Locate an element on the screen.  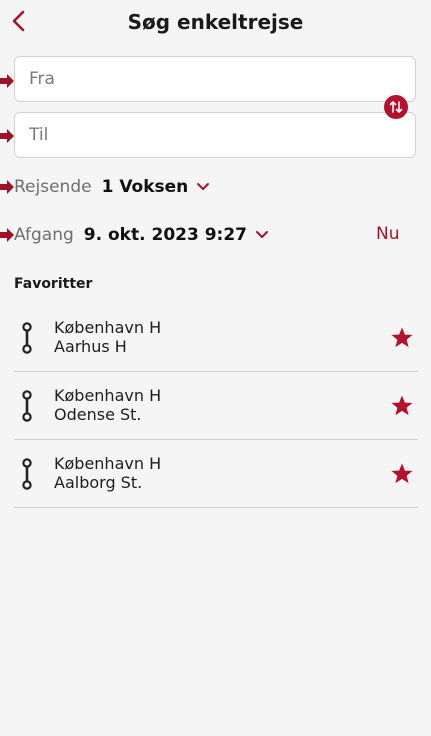
to-input is located at coordinates (202, 135).